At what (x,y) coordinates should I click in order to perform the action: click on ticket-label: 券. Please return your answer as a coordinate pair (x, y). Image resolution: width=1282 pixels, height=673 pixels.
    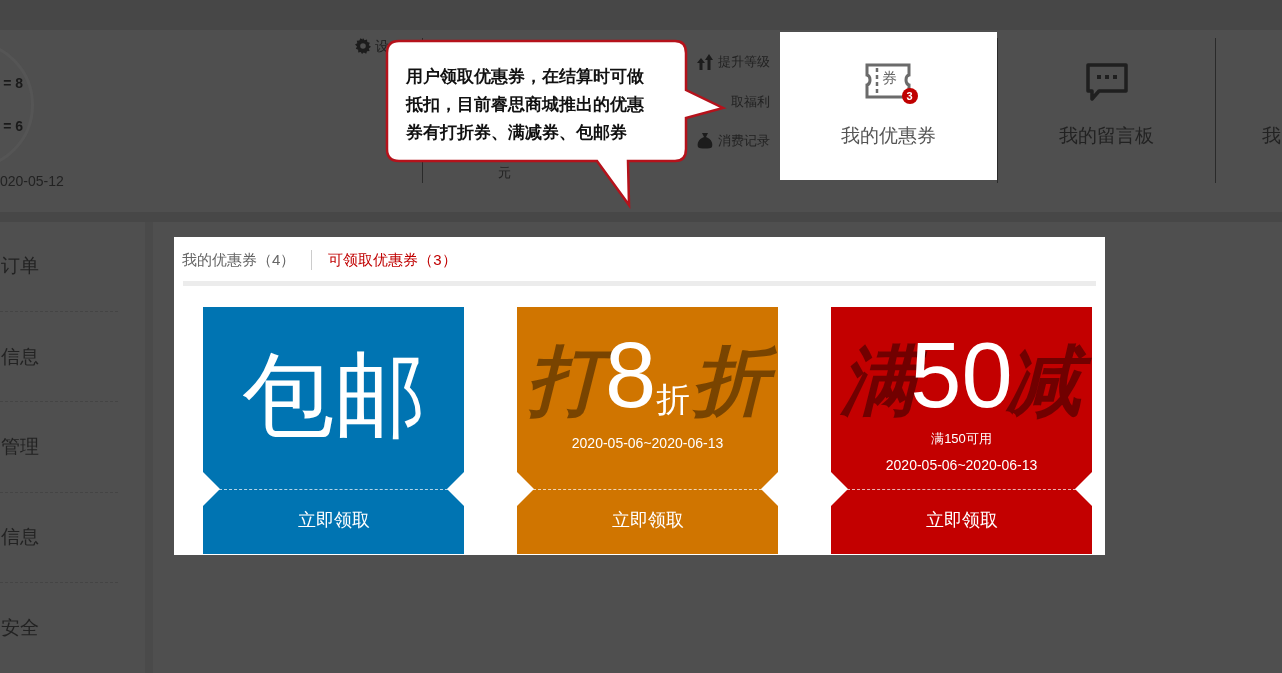
    Looking at the image, I should click on (889, 78).